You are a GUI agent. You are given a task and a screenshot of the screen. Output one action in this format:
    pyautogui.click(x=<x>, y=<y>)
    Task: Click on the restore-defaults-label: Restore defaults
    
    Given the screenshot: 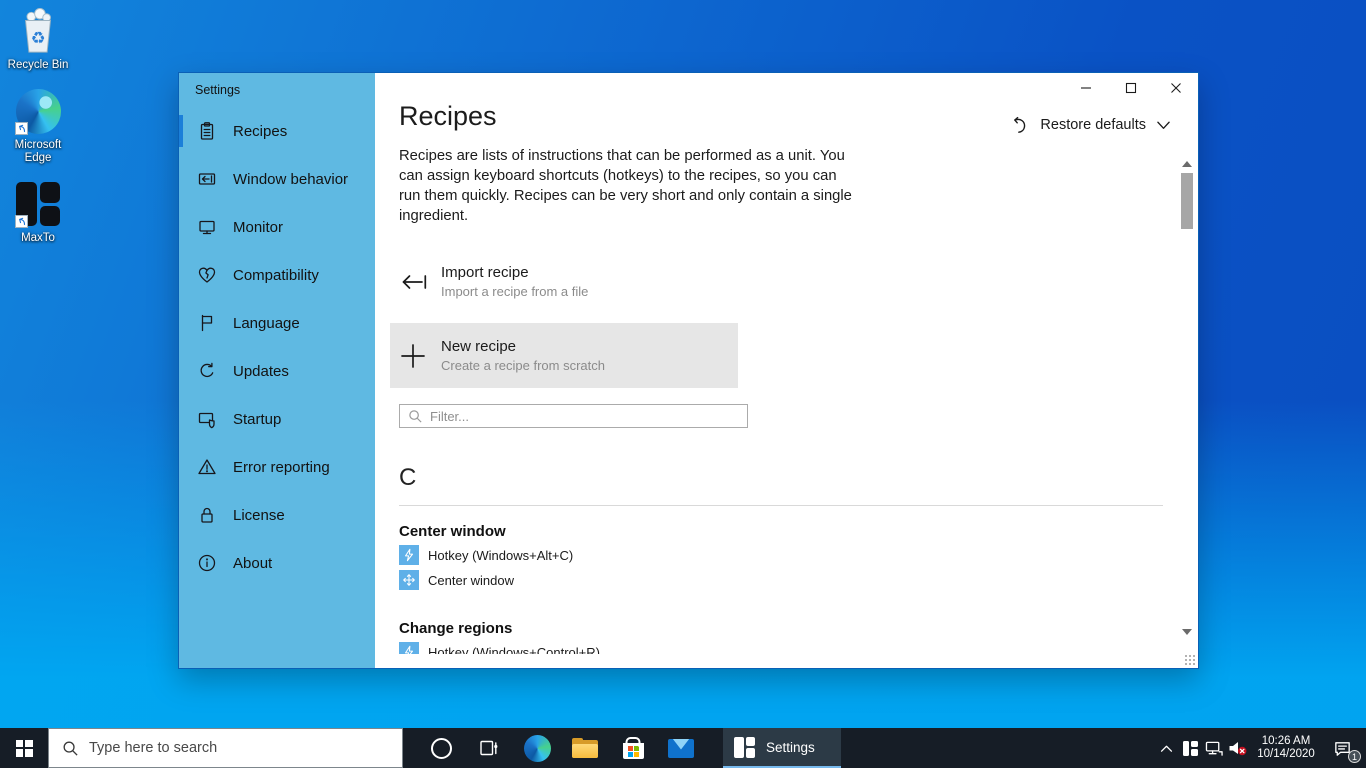 What is the action you would take?
    pyautogui.click(x=1093, y=125)
    